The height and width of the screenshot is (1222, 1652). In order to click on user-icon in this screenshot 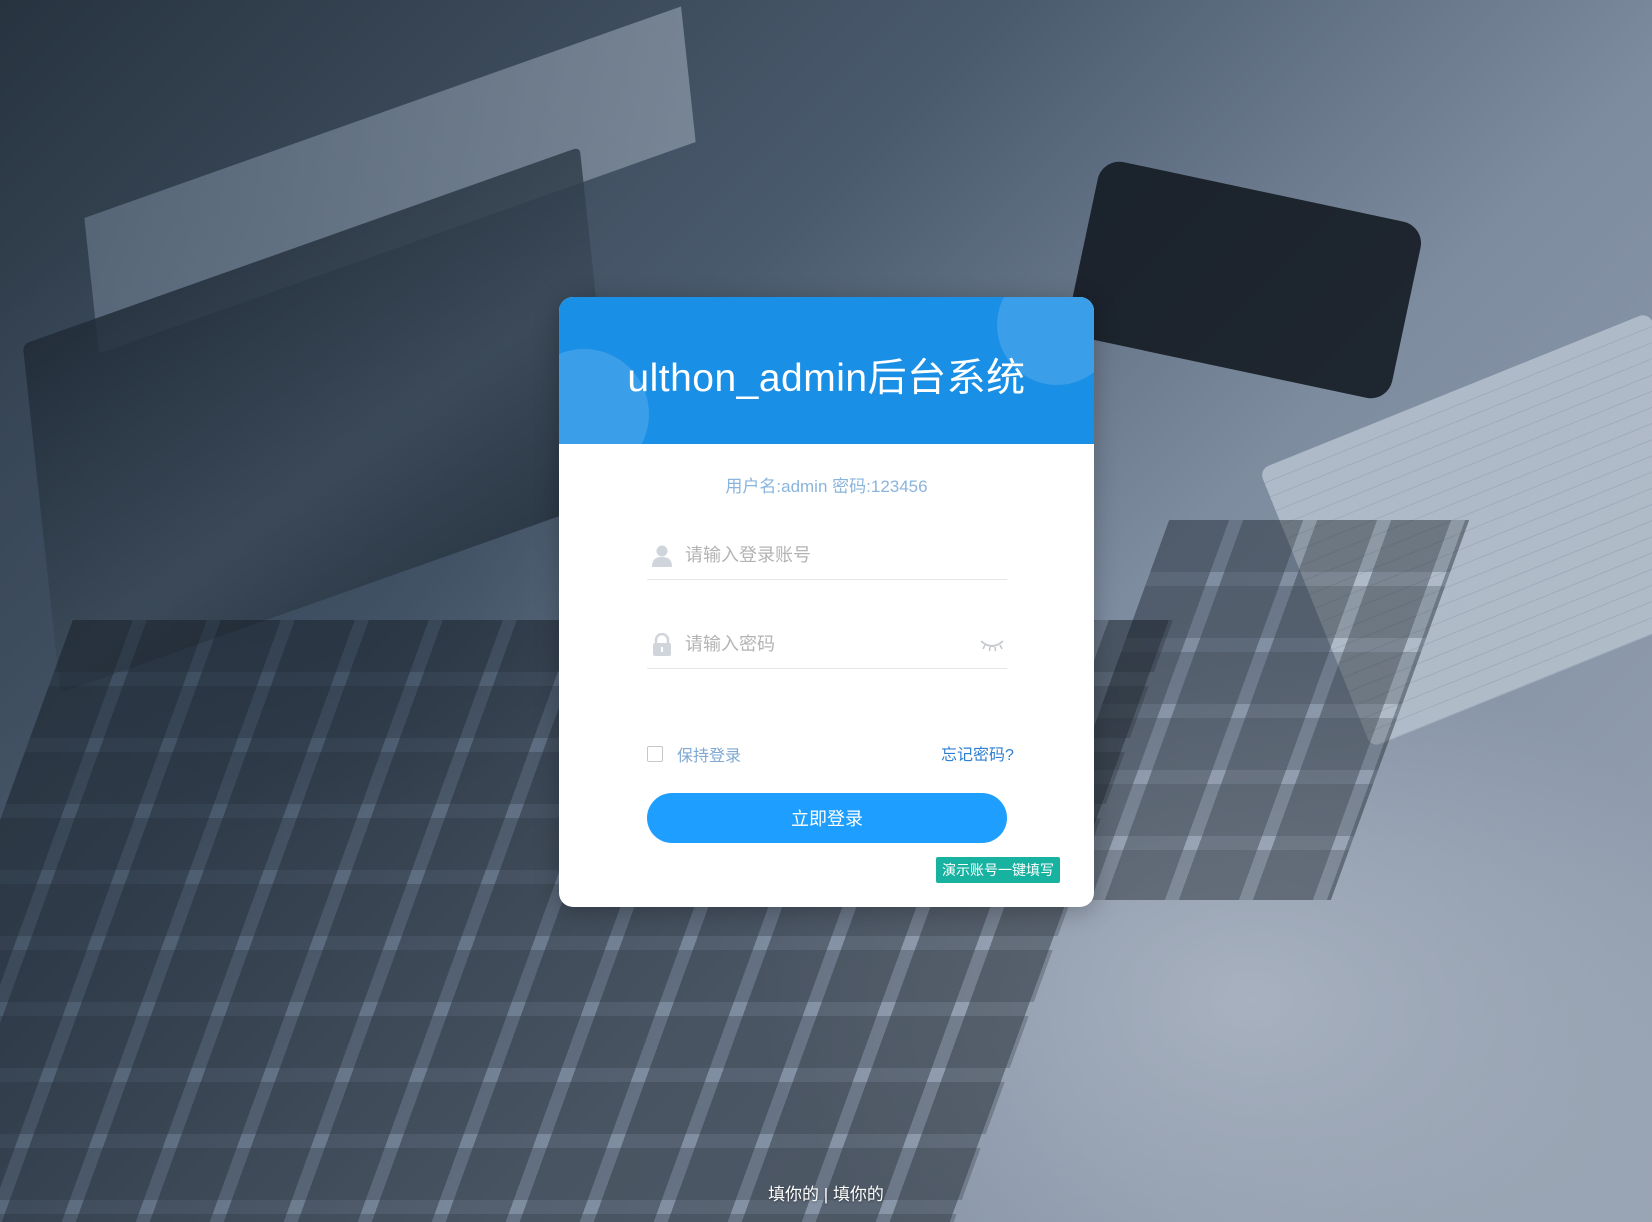, I will do `click(662, 556)`.